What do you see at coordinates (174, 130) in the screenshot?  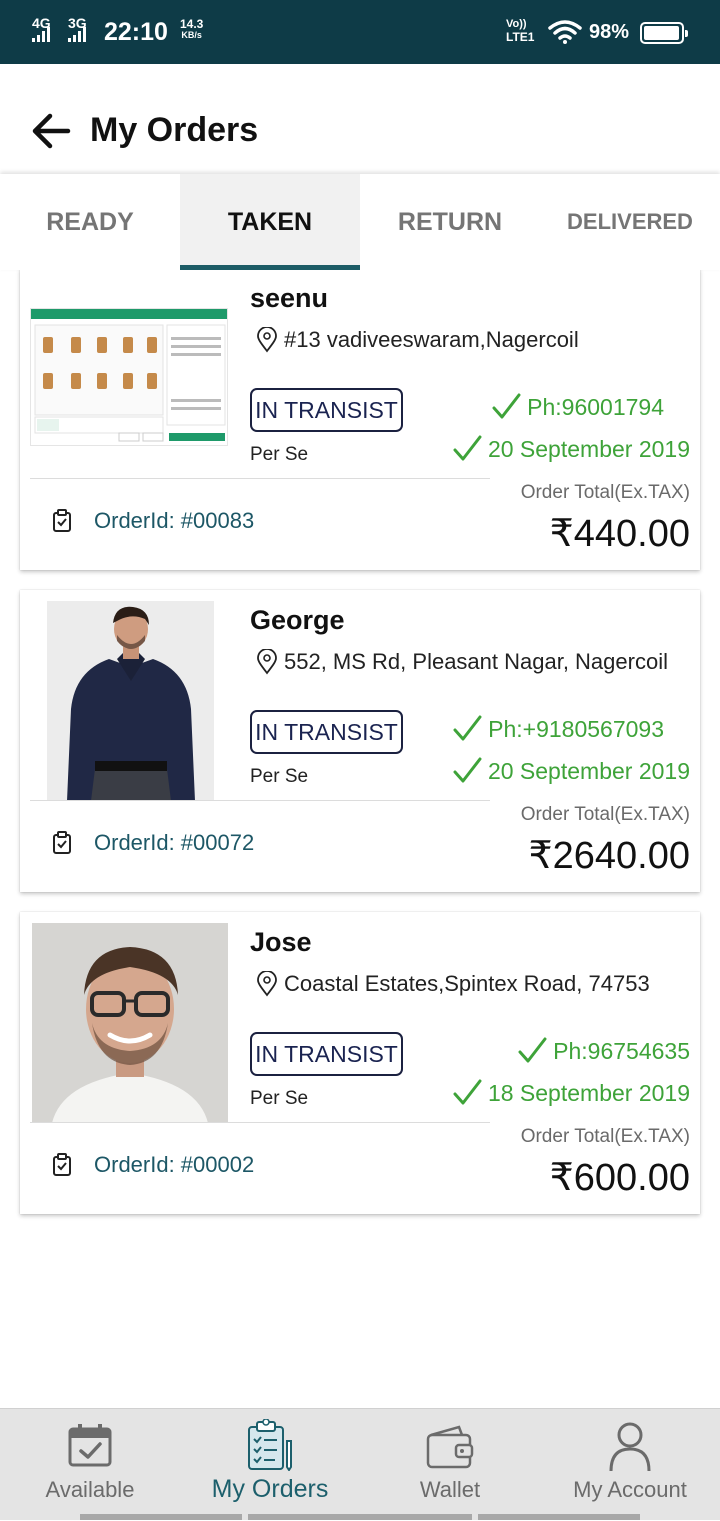 I see `page-title: My Orders` at bounding box center [174, 130].